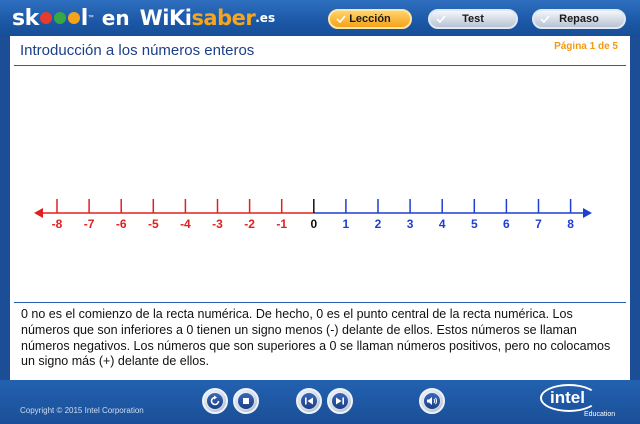 The image size is (640, 424). What do you see at coordinates (474, 224) in the screenshot?
I see `tick-label: 5` at bounding box center [474, 224].